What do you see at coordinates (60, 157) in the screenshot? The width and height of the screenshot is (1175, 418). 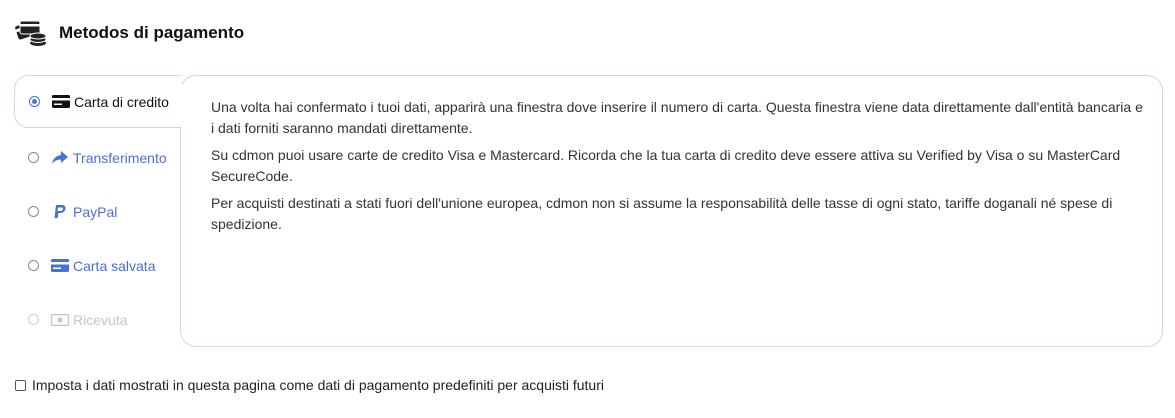 I see `share-arrow-icon` at bounding box center [60, 157].